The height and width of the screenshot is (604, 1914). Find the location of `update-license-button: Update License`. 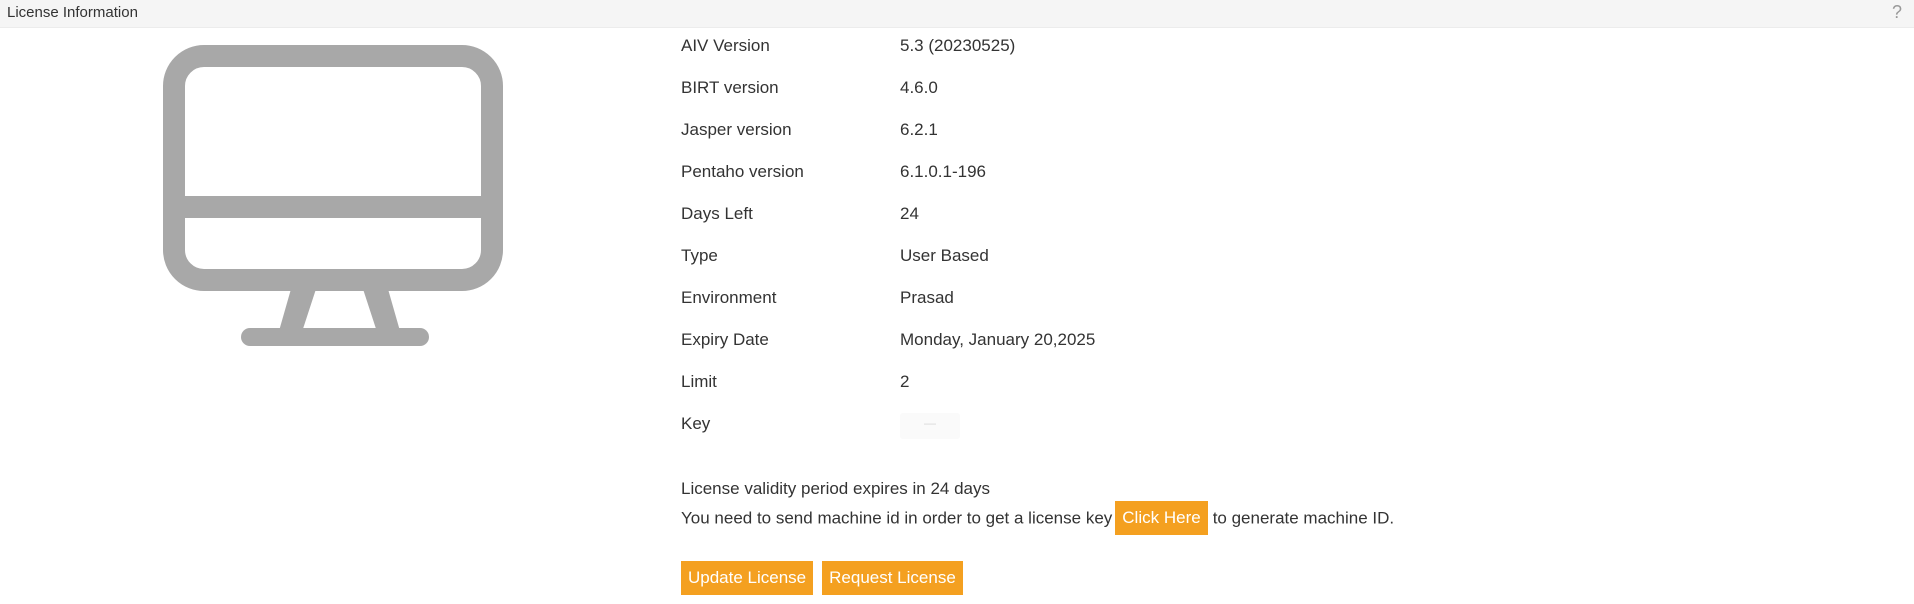

update-license-button: Update License is located at coordinates (747, 578).